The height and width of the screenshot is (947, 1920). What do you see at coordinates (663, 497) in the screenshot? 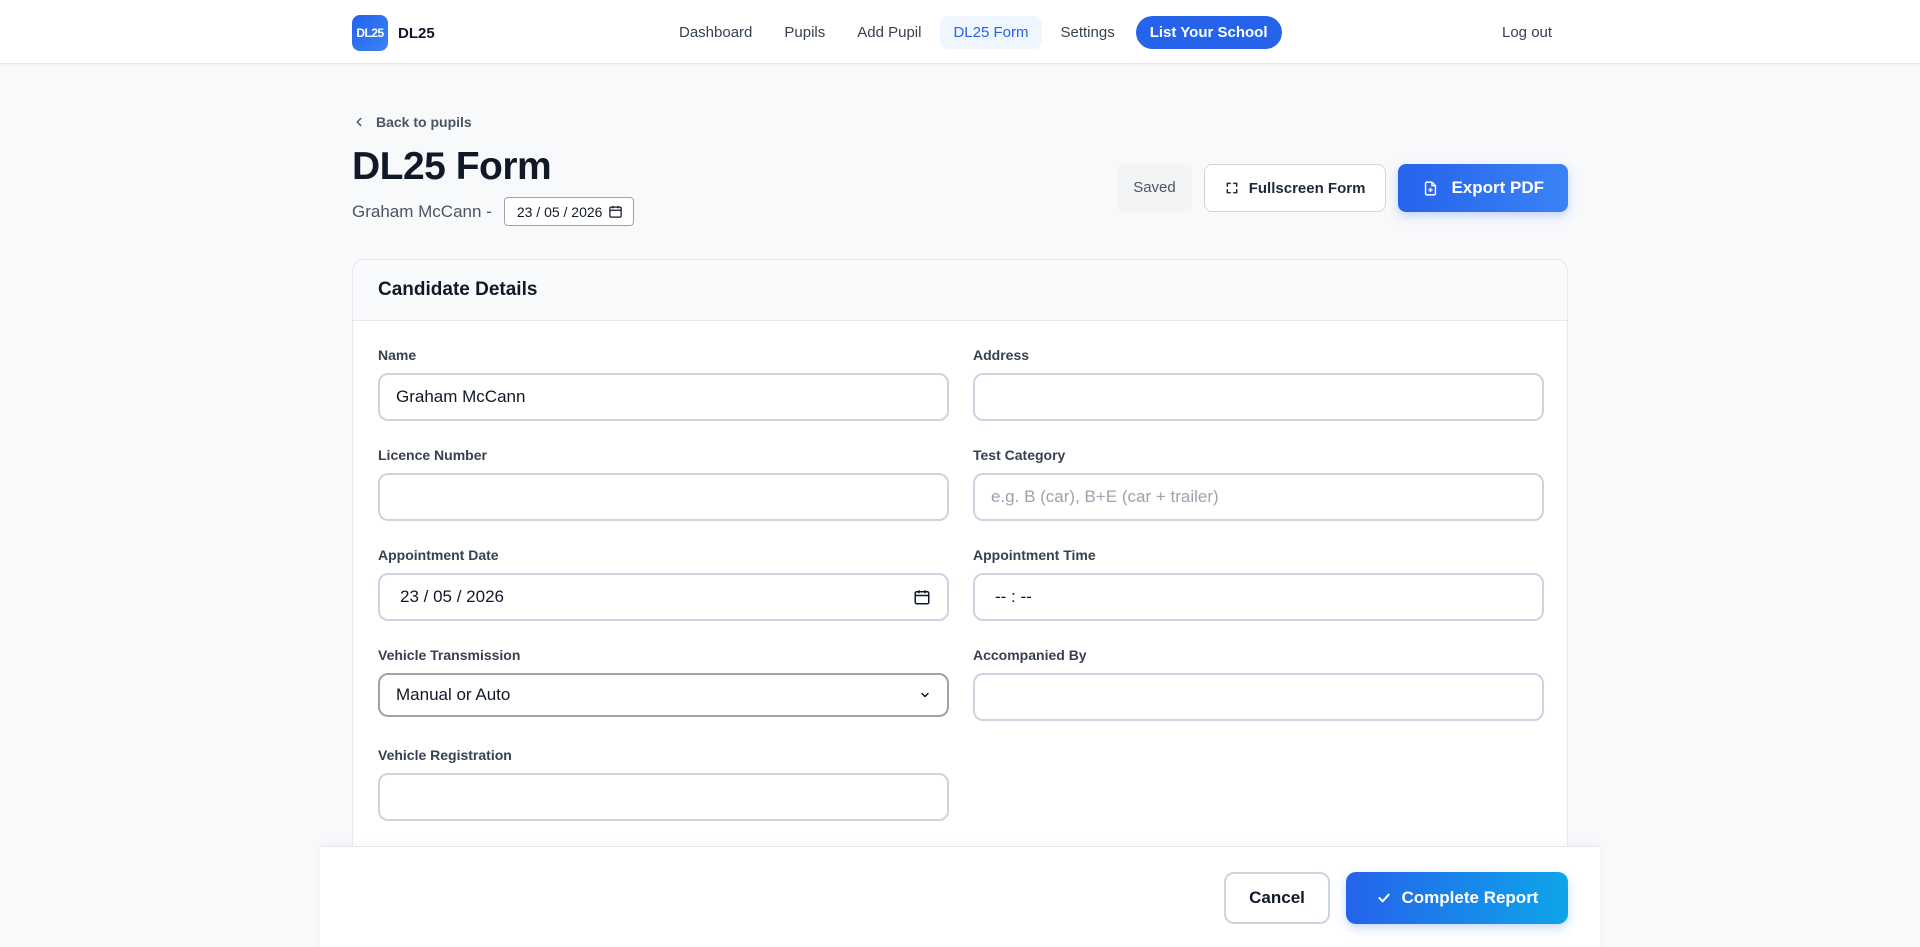
I see `licence-number-field` at bounding box center [663, 497].